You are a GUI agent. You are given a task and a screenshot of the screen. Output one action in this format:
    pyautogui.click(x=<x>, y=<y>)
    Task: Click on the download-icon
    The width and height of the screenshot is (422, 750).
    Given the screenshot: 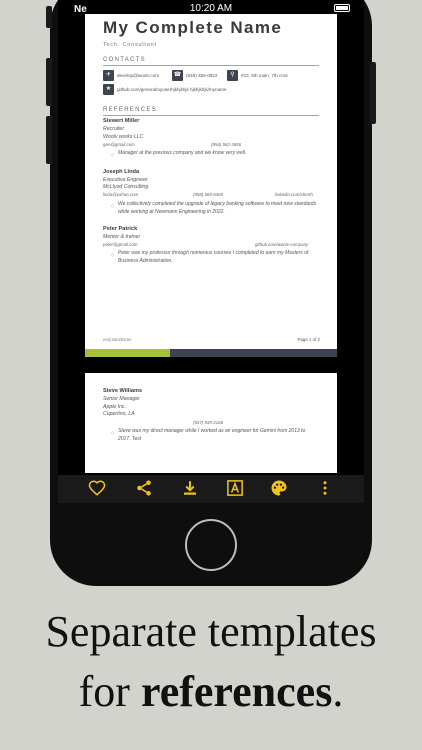 What is the action you would take?
    pyautogui.click(x=190, y=489)
    